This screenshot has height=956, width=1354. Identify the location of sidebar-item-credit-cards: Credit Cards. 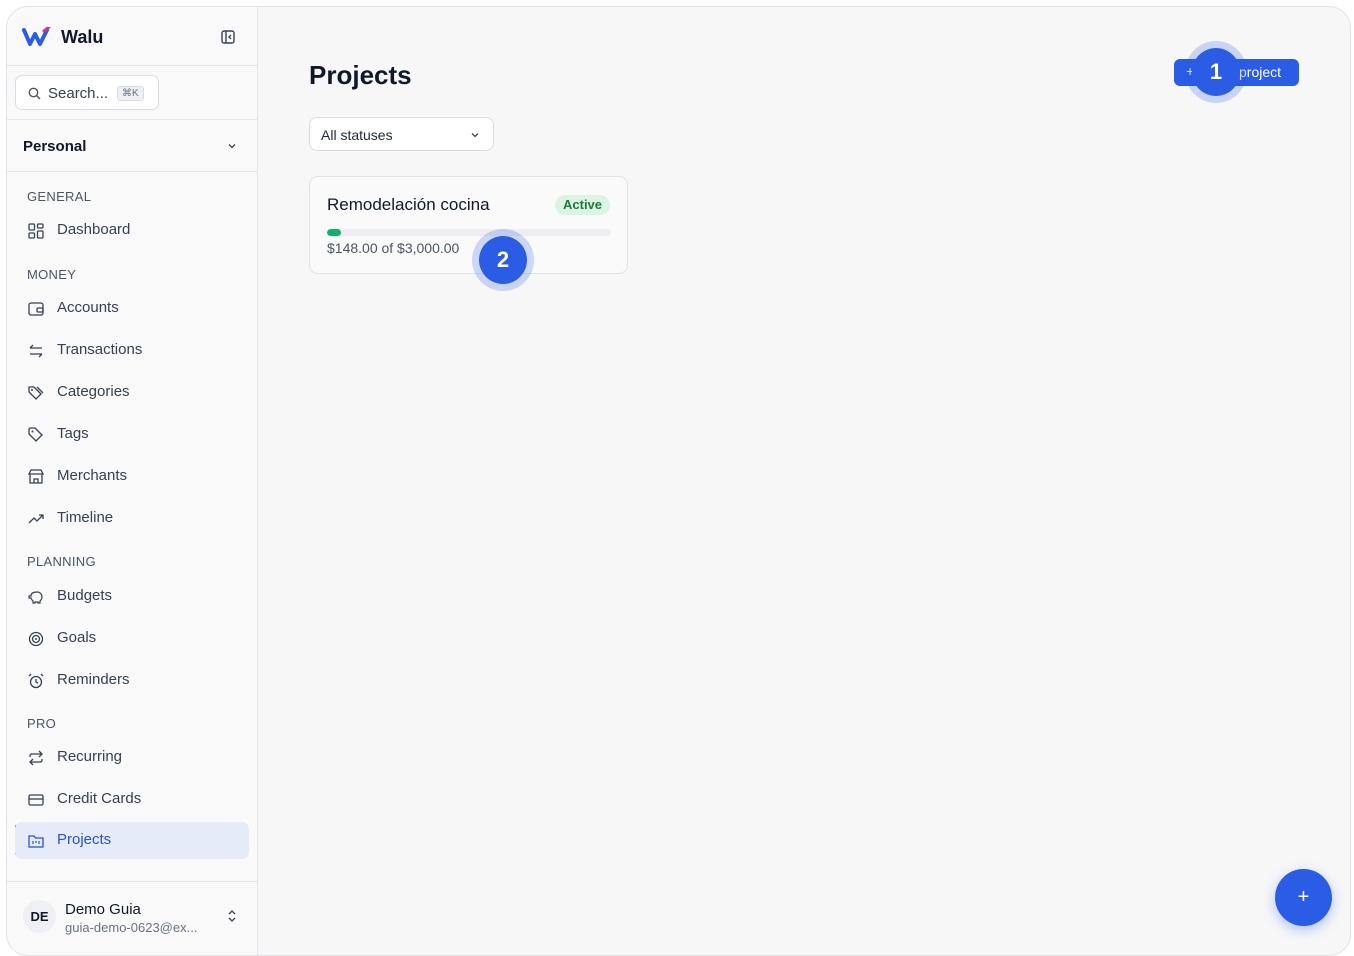
(132, 799).